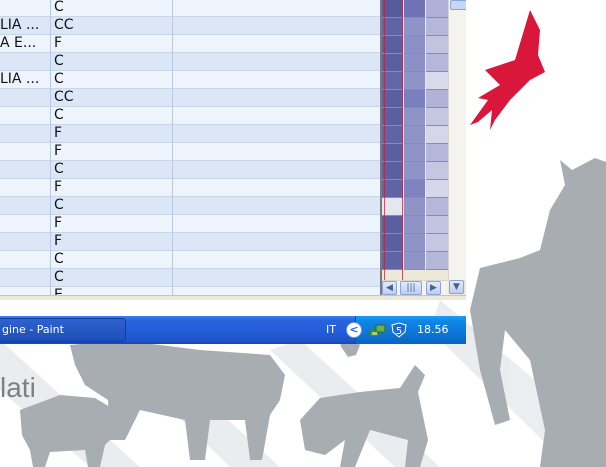 The width and height of the screenshot is (606, 467). I want to click on table-row: LIA ... CC, so click(190, 26).